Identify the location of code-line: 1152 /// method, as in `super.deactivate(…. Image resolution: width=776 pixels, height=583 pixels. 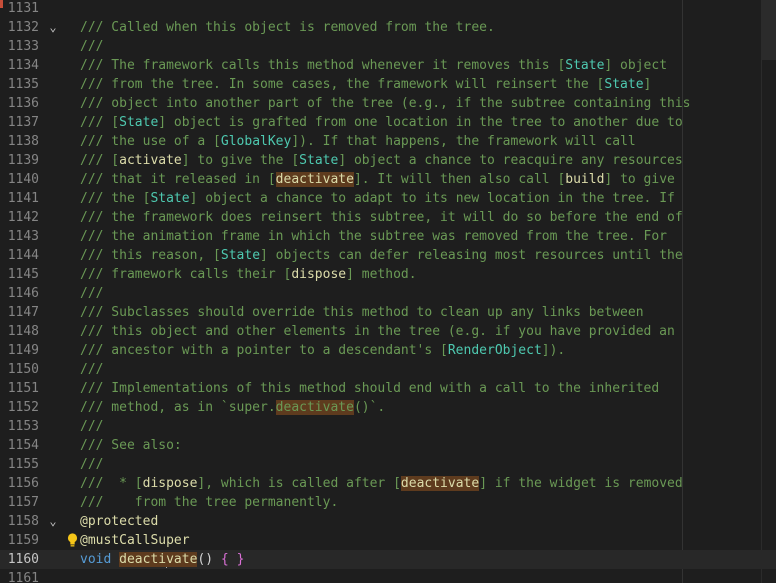
(388, 407).